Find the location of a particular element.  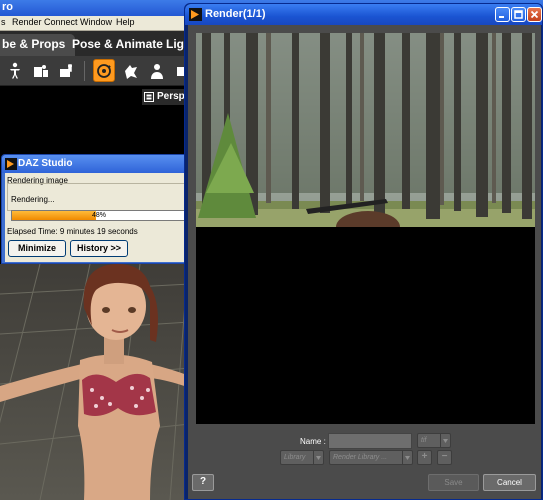

save-button: Save is located at coordinates (453, 482).